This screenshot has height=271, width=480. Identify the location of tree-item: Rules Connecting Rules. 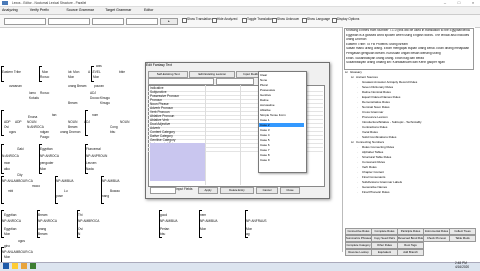
(378, 147).